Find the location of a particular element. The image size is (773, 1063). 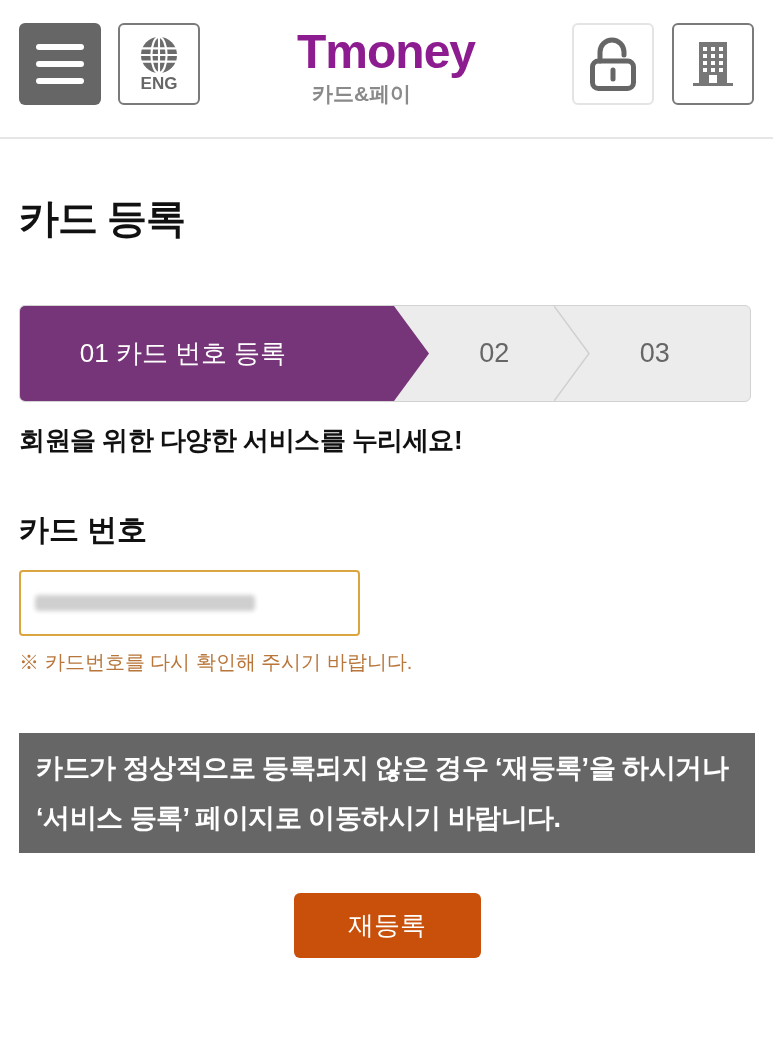

building-button is located at coordinates (713, 64).